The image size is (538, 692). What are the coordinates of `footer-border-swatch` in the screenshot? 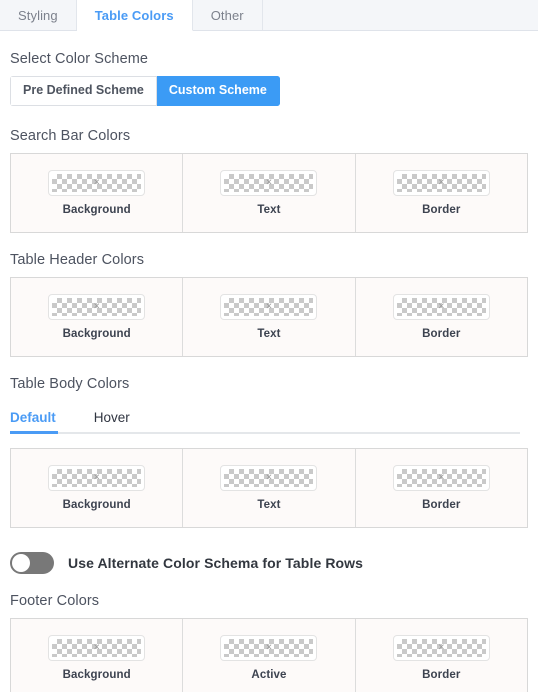 It's located at (441, 647).